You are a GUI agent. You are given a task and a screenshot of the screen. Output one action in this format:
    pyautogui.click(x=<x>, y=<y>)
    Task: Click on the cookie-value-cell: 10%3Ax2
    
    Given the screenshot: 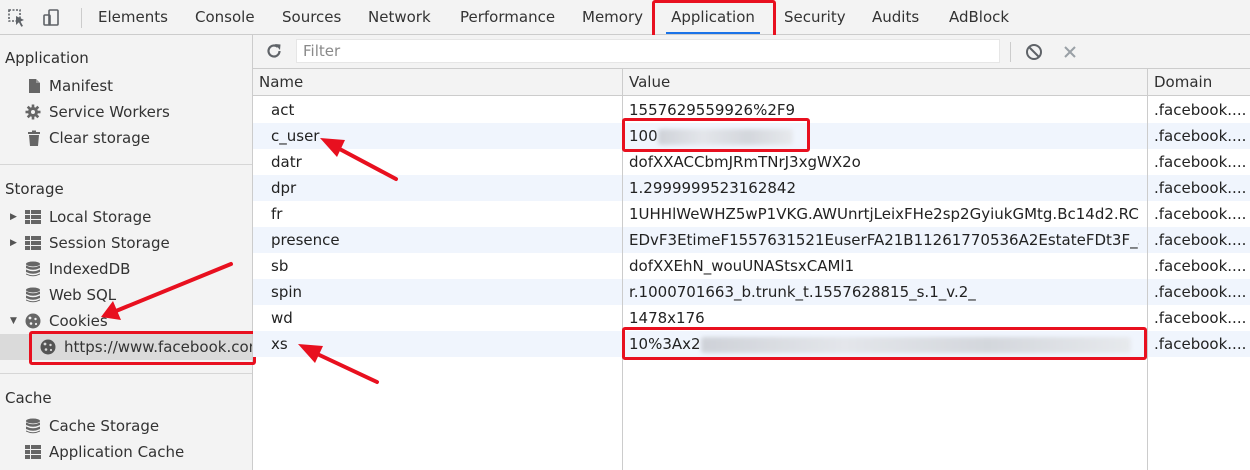 What is the action you would take?
    pyautogui.click(x=884, y=344)
    